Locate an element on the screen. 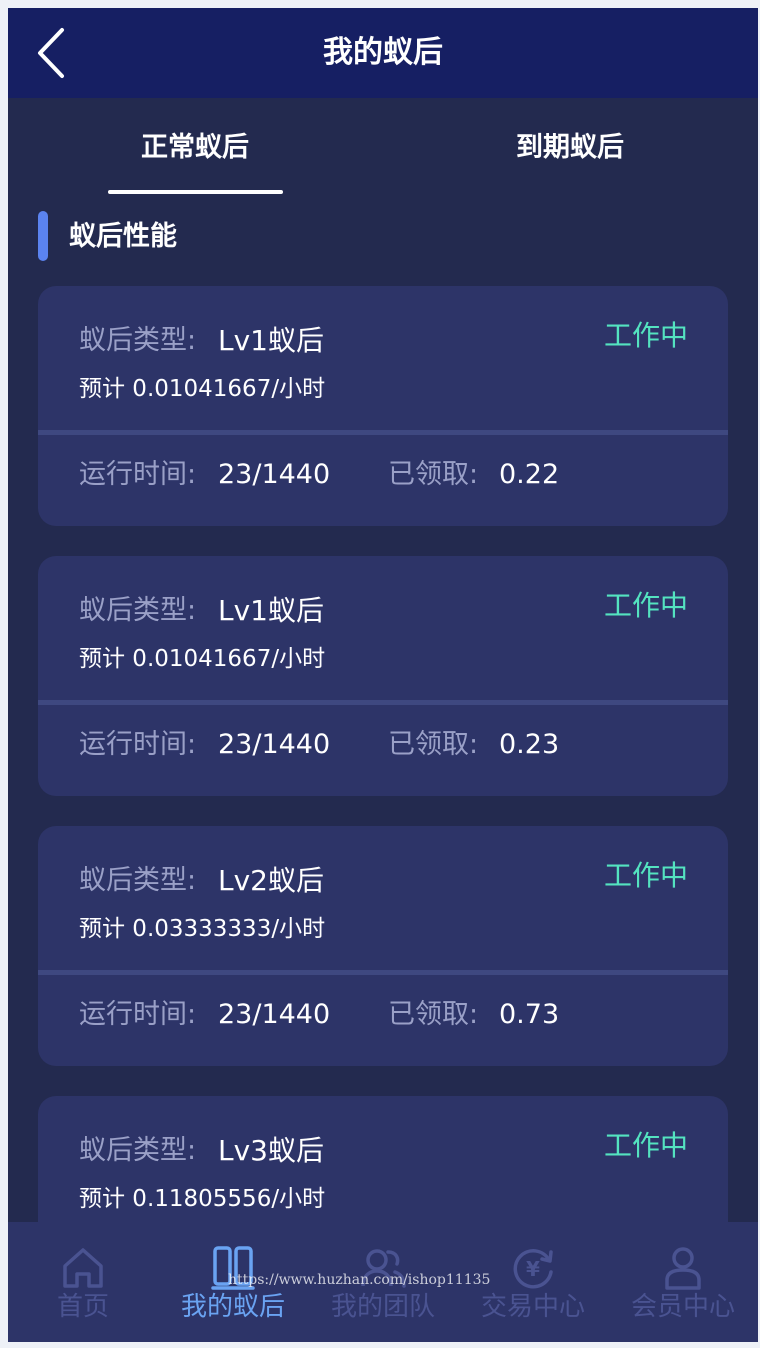 The height and width of the screenshot is (1348, 760). tabbar-label: 我的团队 is located at coordinates (382, 1307).